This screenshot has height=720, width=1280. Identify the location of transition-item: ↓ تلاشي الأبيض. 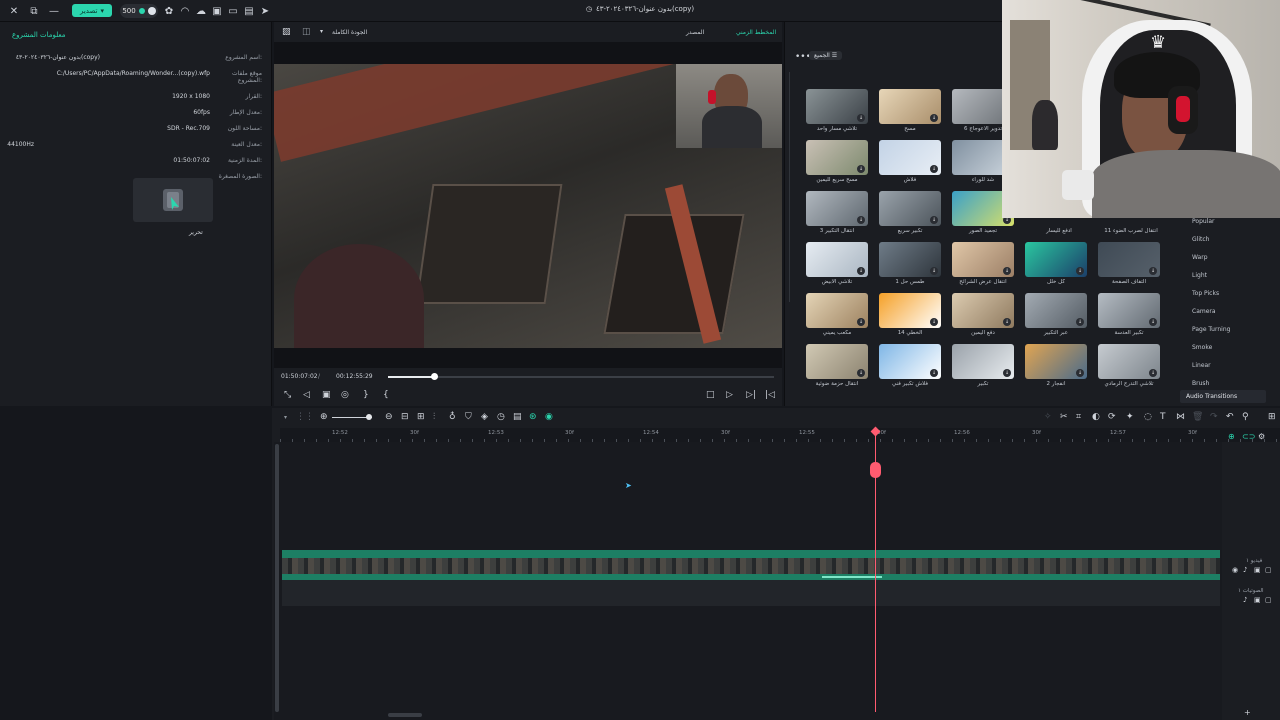
(837, 263).